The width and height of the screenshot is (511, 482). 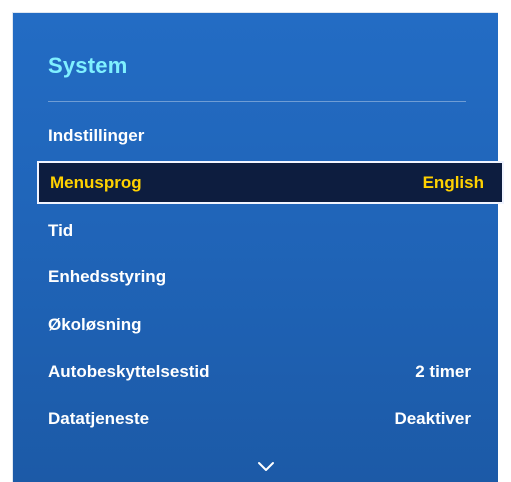 I want to click on menu-item-tid: Tid, so click(x=259, y=231).